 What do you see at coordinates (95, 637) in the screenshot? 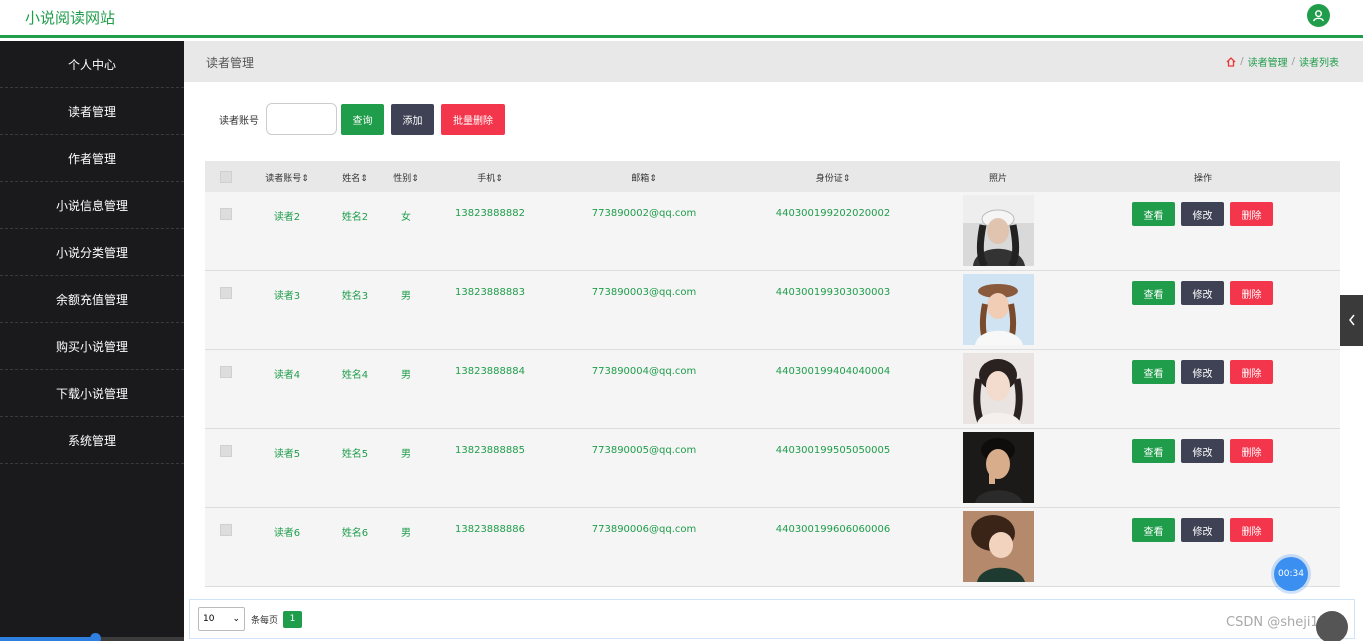
I see `progress-knob` at bounding box center [95, 637].